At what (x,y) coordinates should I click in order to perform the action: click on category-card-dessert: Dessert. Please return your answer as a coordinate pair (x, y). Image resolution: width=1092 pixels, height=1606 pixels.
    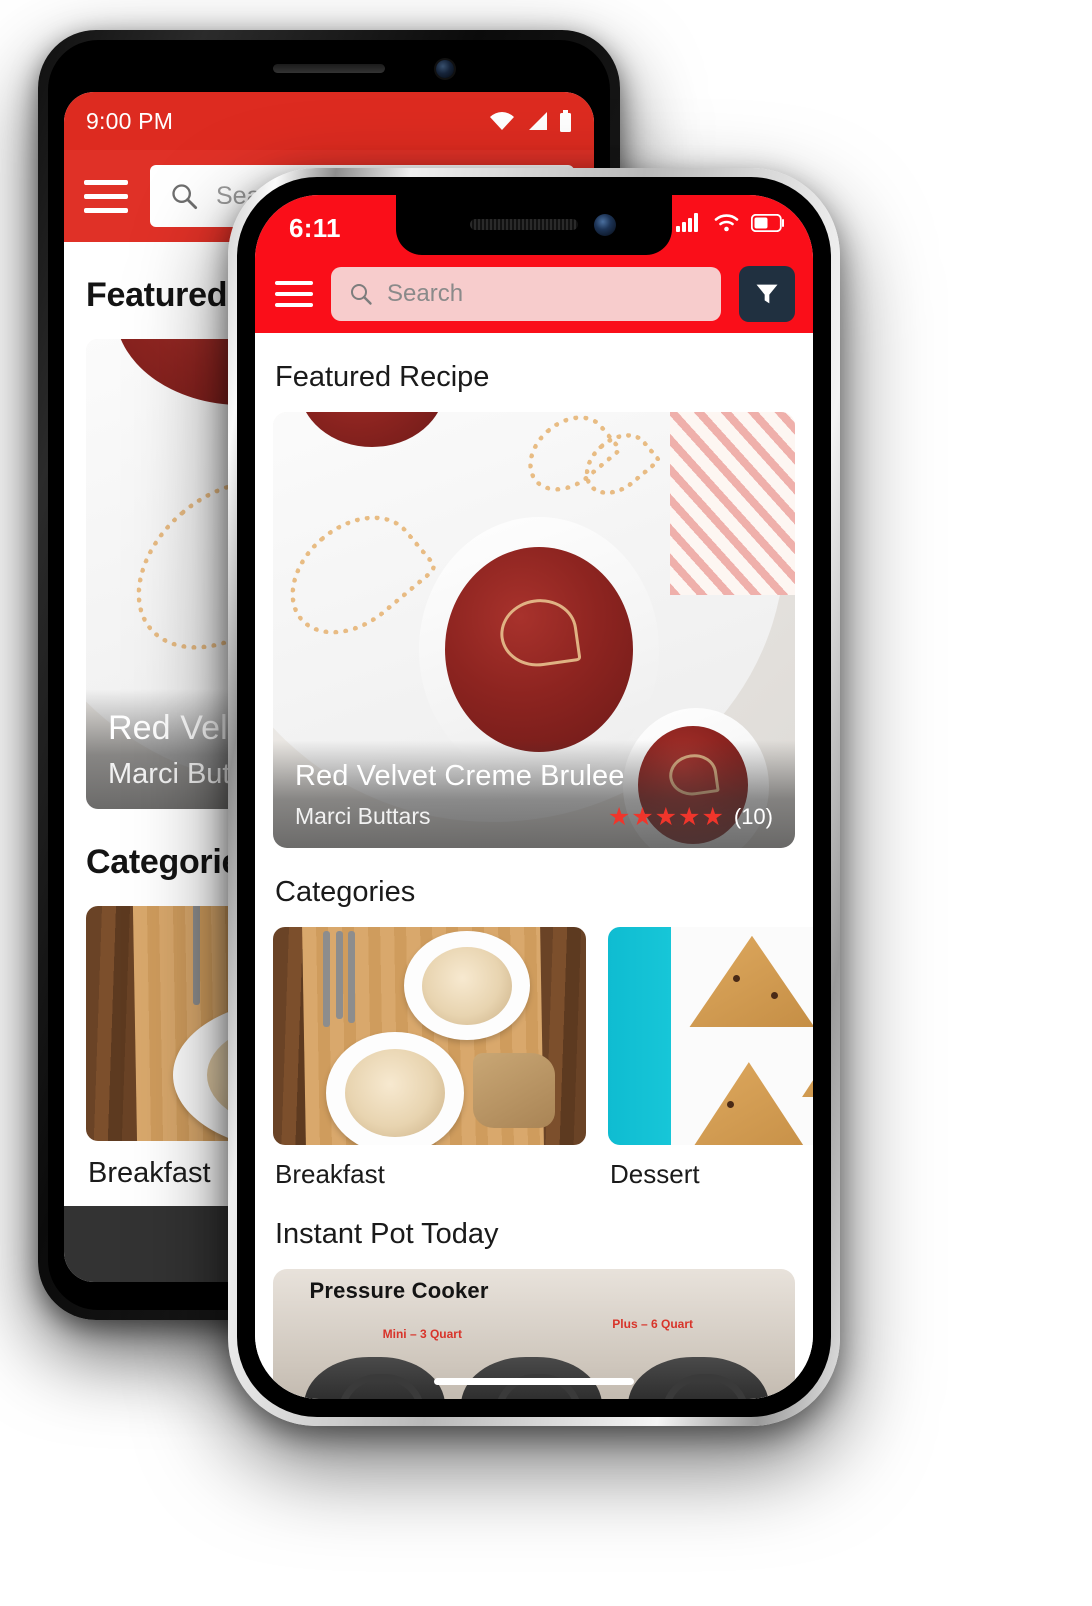
    Looking at the image, I should click on (710, 1058).